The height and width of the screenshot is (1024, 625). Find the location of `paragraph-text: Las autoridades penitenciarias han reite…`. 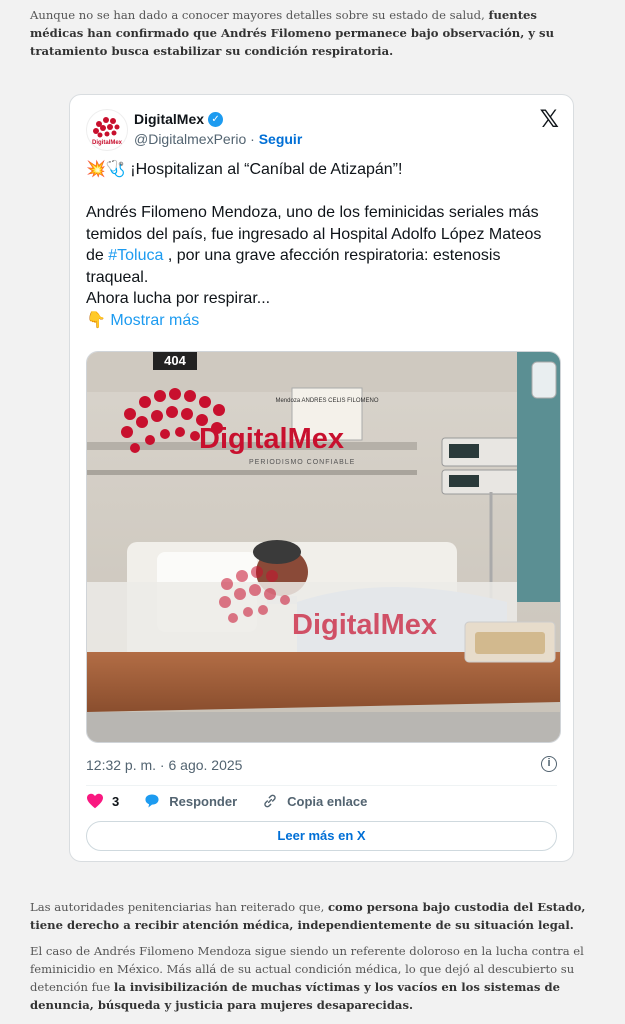

paragraph-text: Las autoridades penitenciarias han reite… is located at coordinates (179, 907).